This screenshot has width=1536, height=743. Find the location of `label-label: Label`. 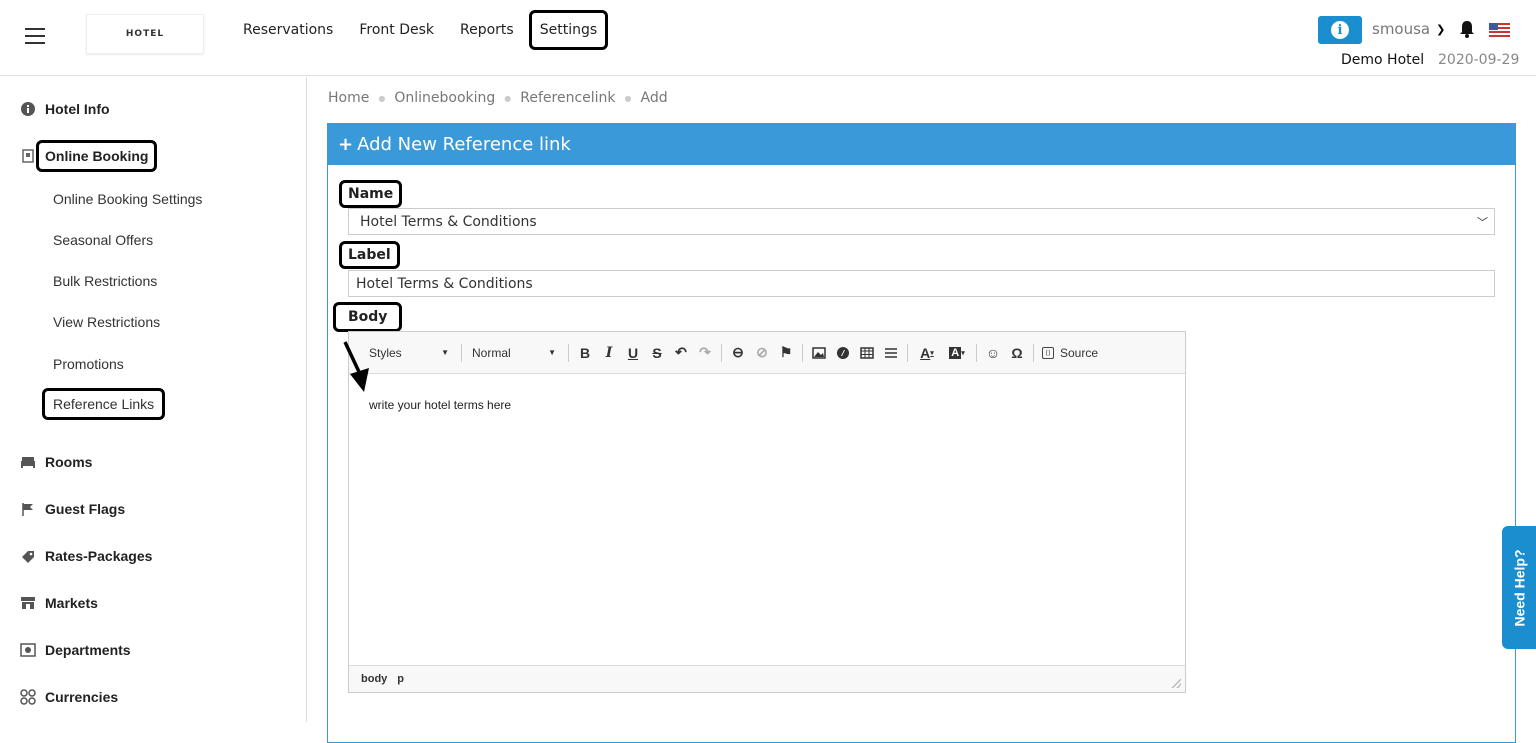

label-label: Label is located at coordinates (369, 255).